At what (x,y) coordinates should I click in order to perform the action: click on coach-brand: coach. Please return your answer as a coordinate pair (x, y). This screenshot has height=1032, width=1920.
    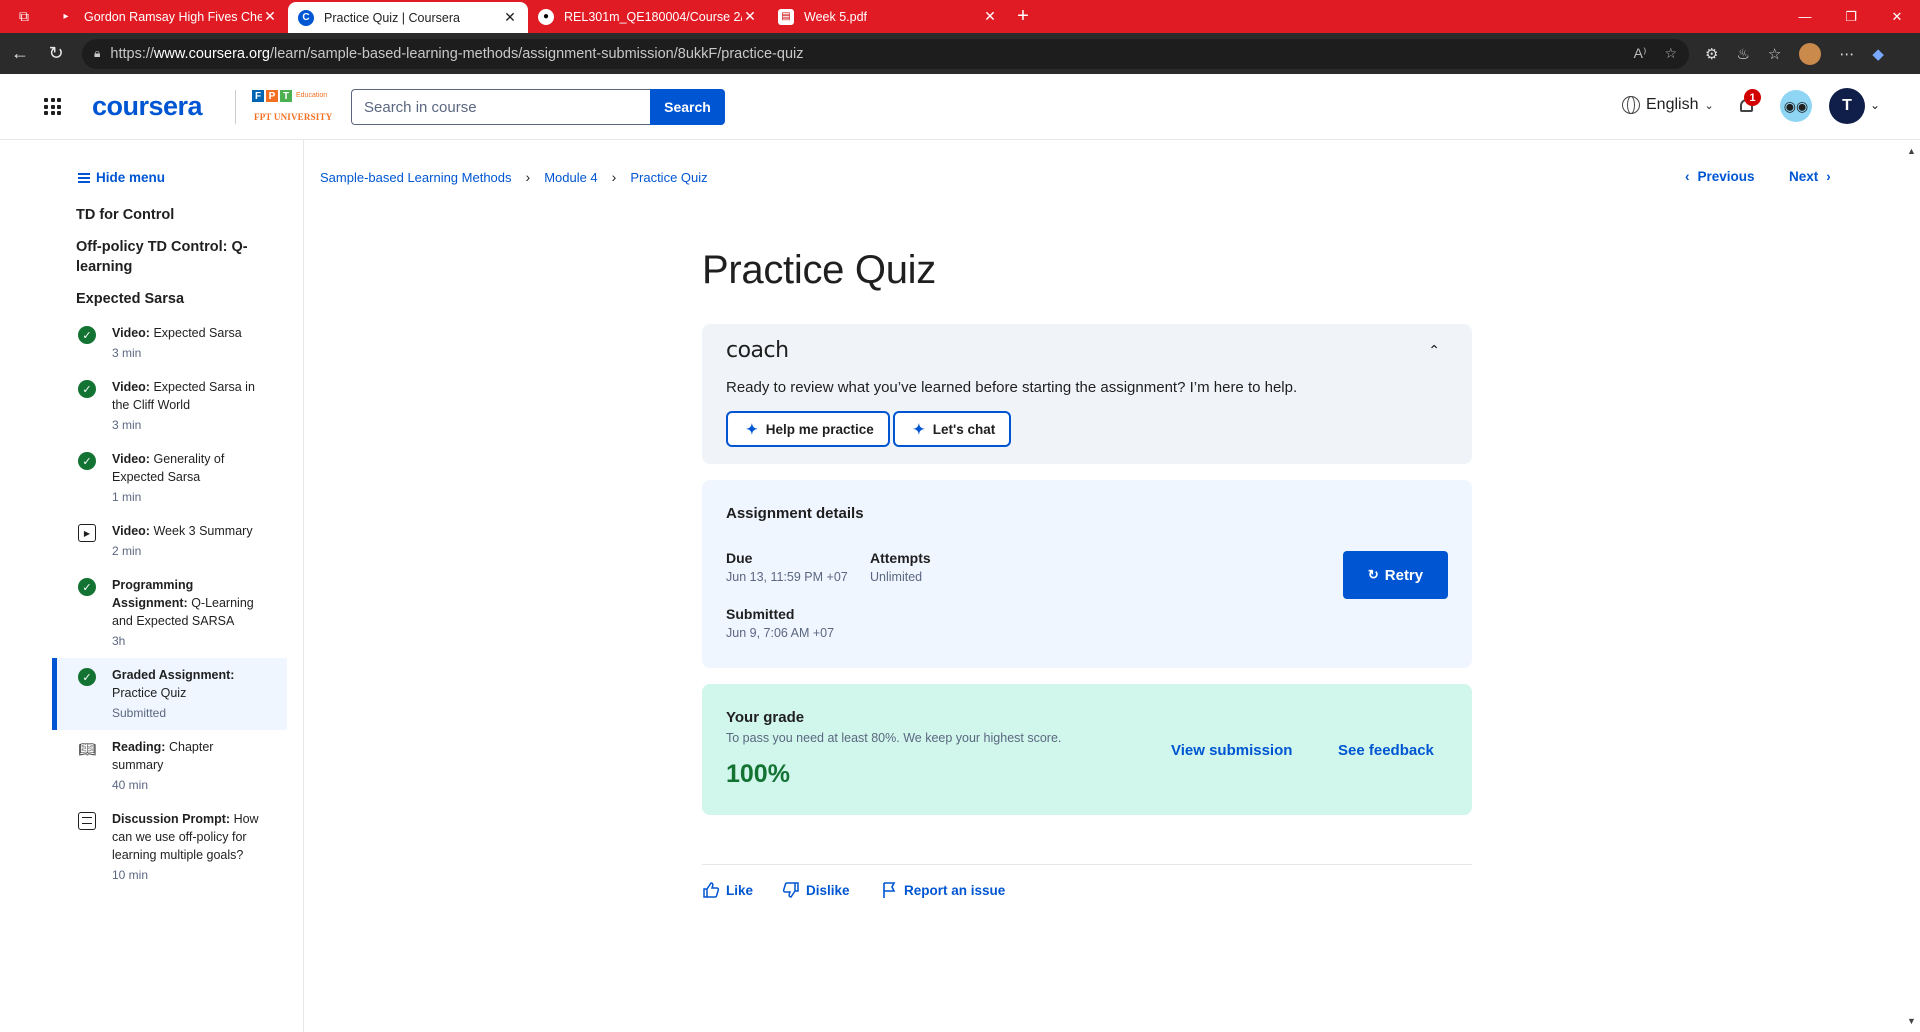
    Looking at the image, I should click on (757, 350).